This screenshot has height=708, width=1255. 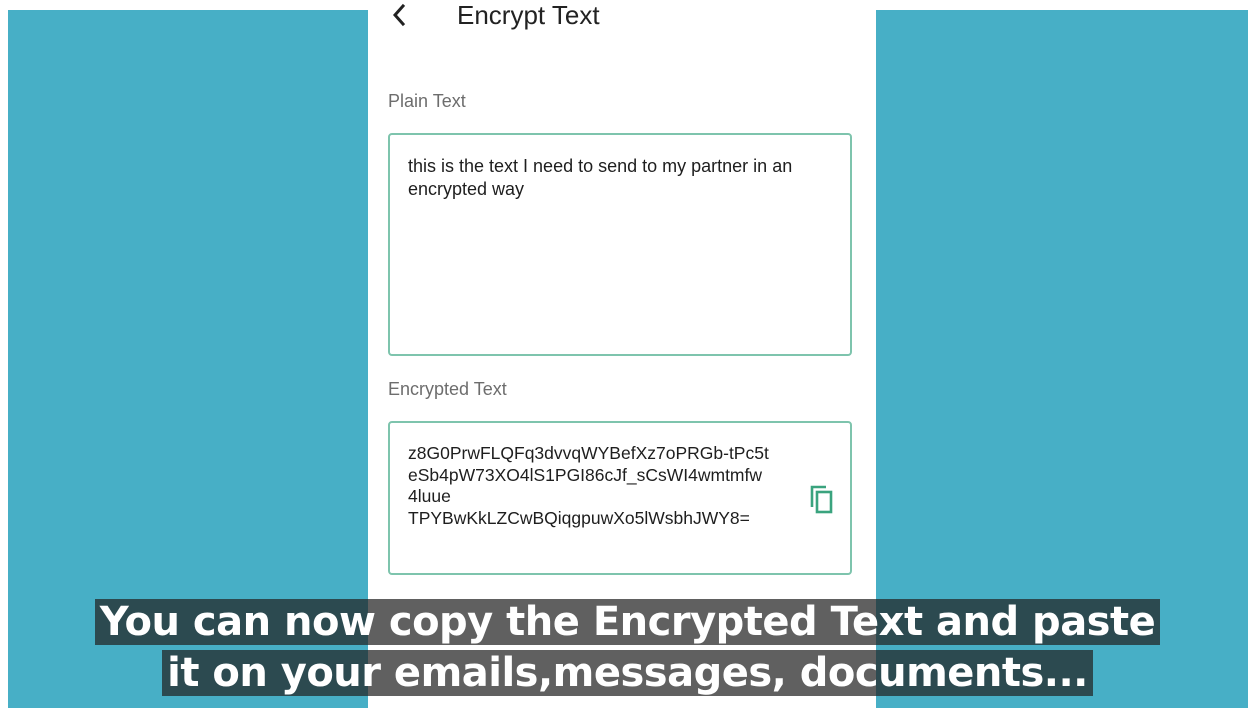 What do you see at coordinates (447, 389) in the screenshot?
I see `encrypted-text-label: Encrypted Text` at bounding box center [447, 389].